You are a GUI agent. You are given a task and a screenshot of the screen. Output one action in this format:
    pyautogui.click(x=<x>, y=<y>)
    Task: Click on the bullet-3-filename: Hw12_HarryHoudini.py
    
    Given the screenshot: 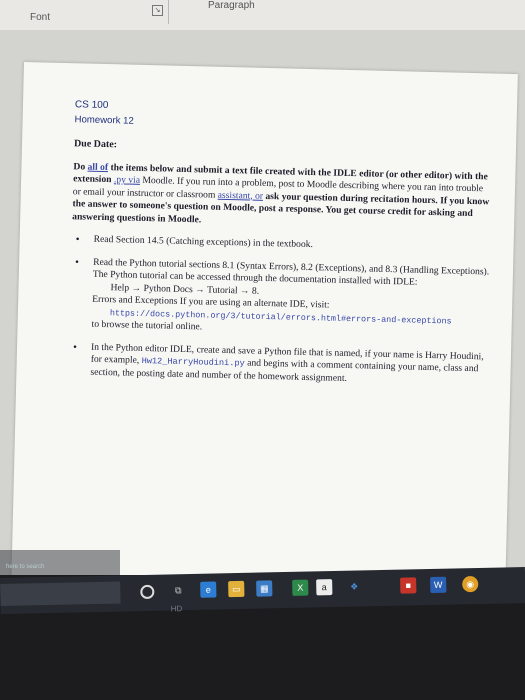 What is the action you would take?
    pyautogui.click(x=193, y=362)
    